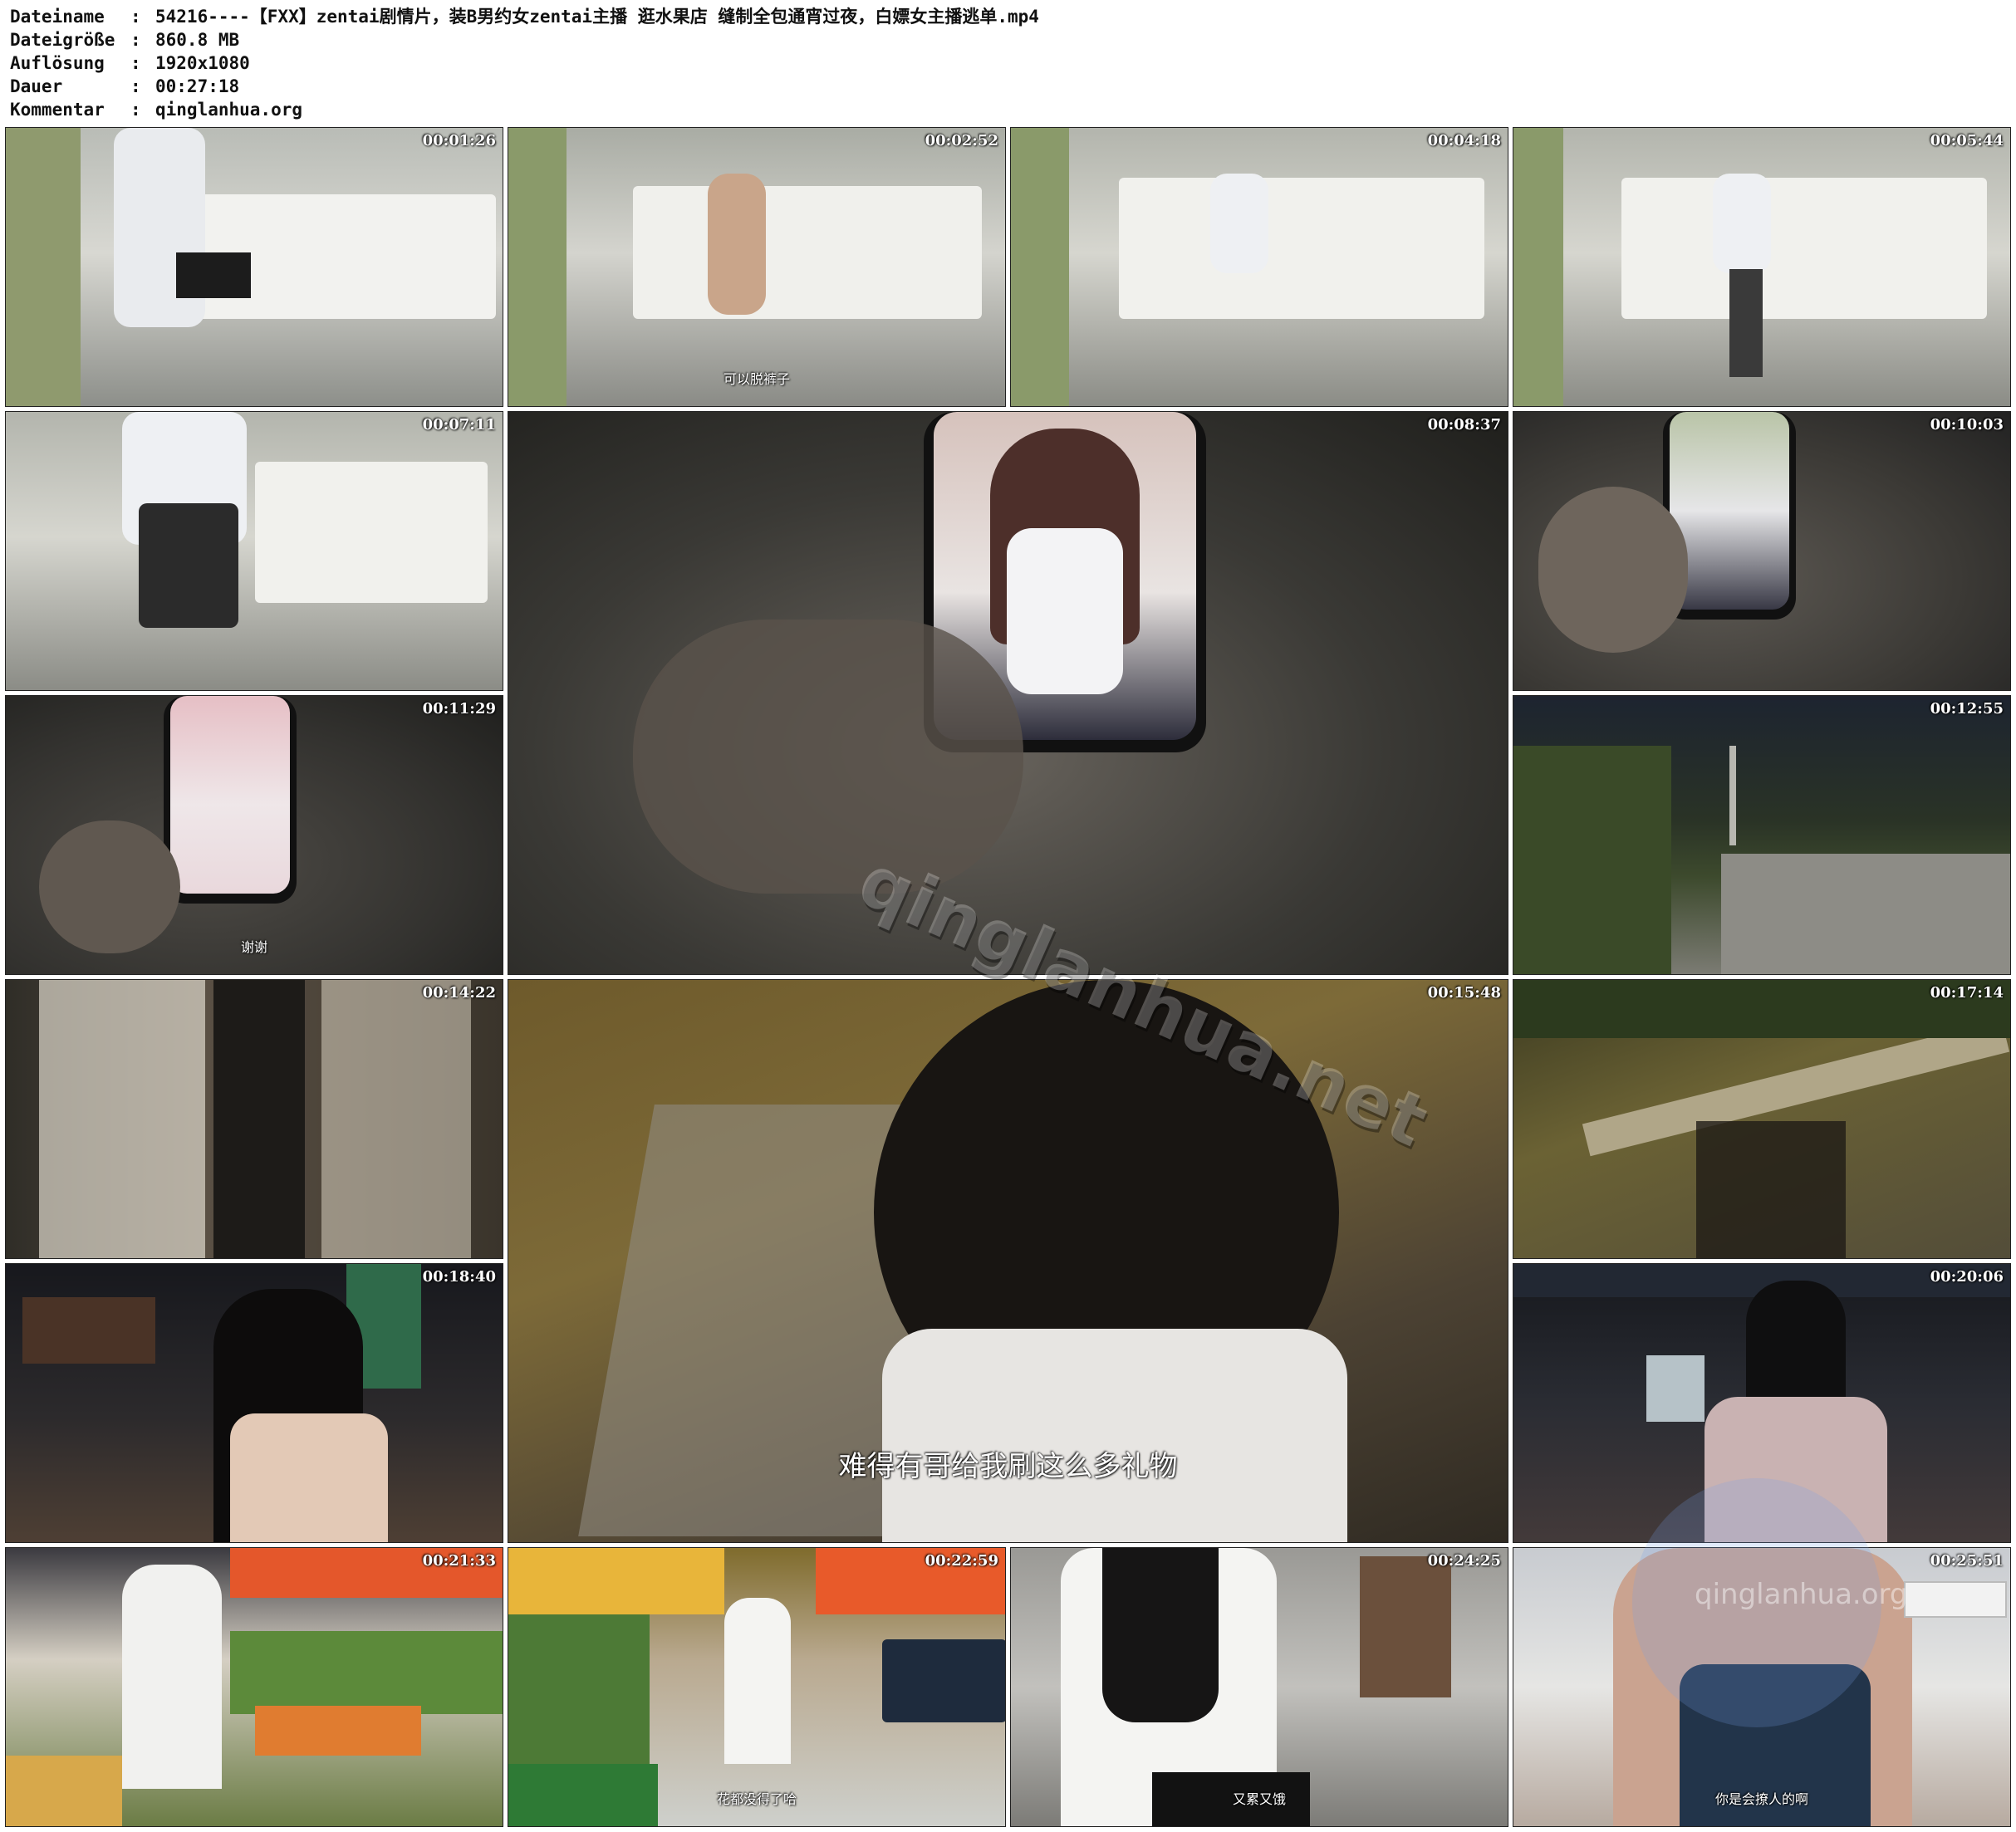  I want to click on timestamp: 00:15:48, so click(1464, 993).